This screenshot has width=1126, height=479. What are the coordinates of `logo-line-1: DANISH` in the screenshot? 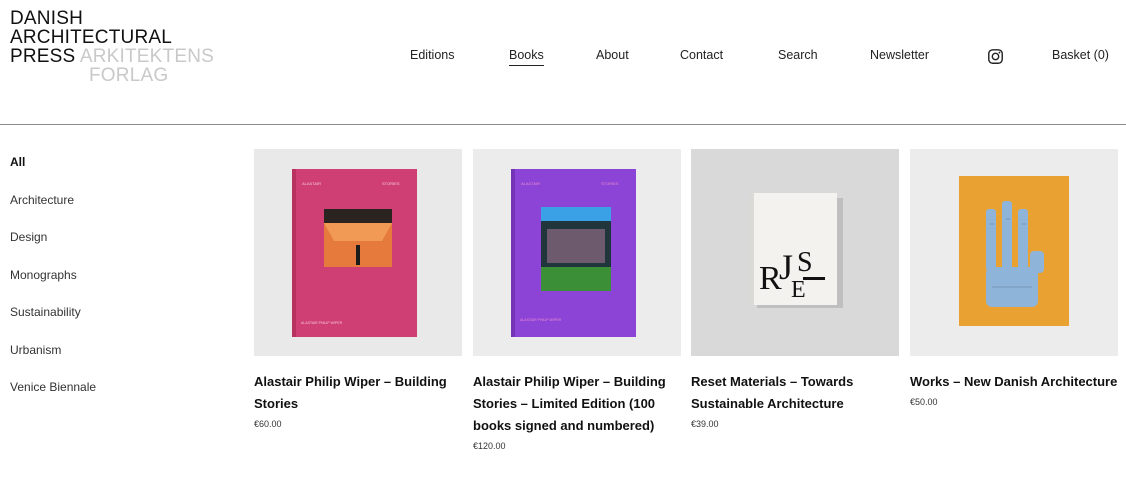 It's located at (46, 18).